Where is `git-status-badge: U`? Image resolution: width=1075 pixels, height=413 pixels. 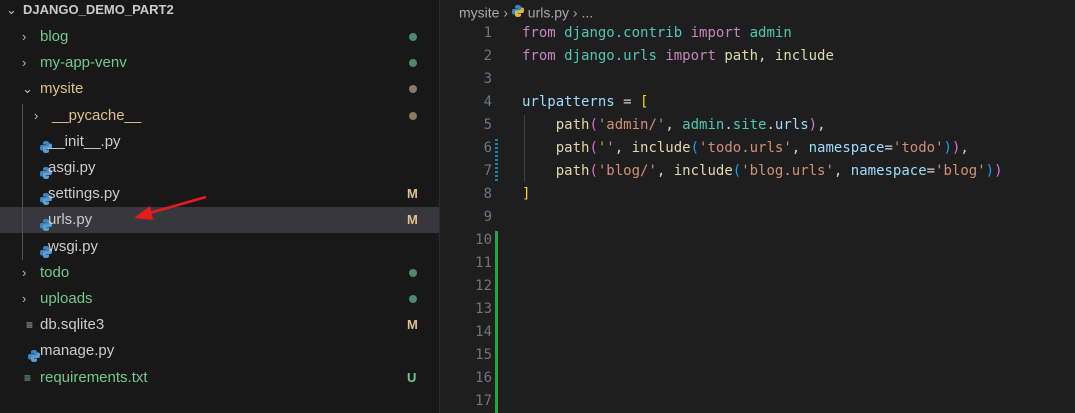 git-status-badge: U is located at coordinates (412, 377).